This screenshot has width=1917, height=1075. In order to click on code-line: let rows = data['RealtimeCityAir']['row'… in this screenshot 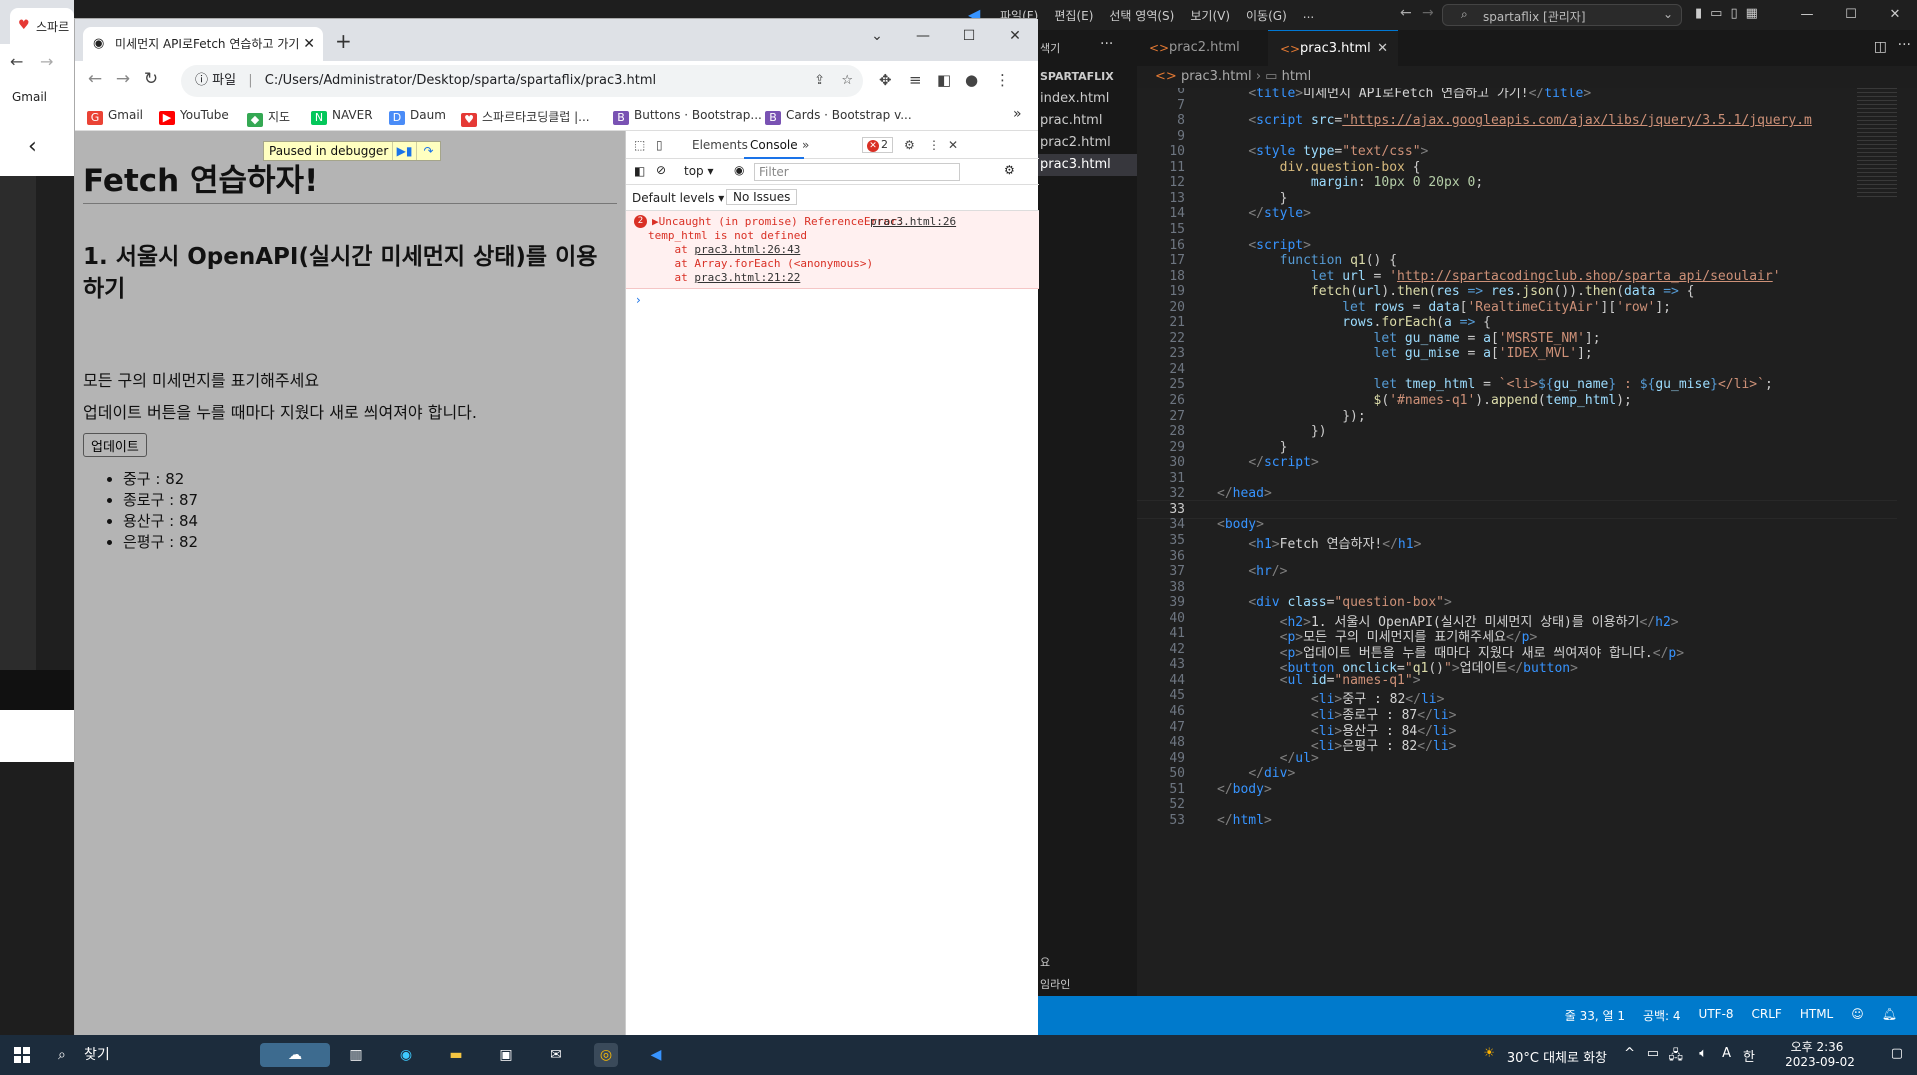, I will do `click(1444, 307)`.